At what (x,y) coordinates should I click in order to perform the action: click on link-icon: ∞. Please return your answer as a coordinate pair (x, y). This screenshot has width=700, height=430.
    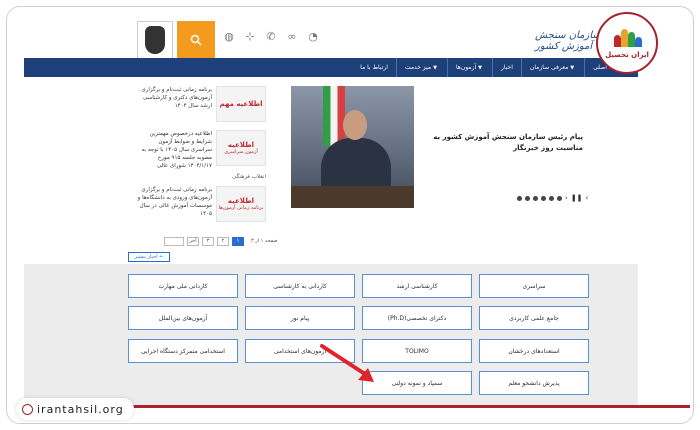
    Looking at the image, I should click on (292, 37).